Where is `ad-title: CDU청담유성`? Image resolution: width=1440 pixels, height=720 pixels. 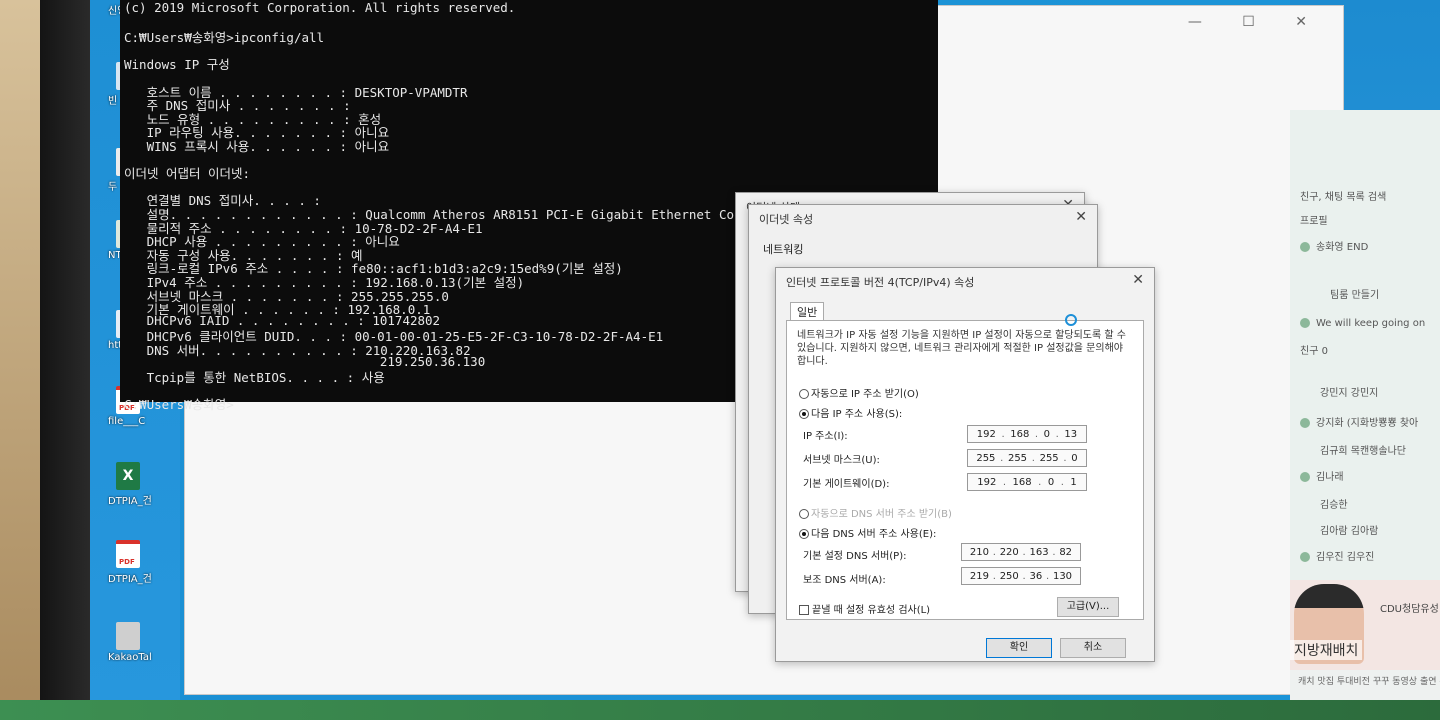
ad-title: CDU청담유성 is located at coordinates (1409, 609).